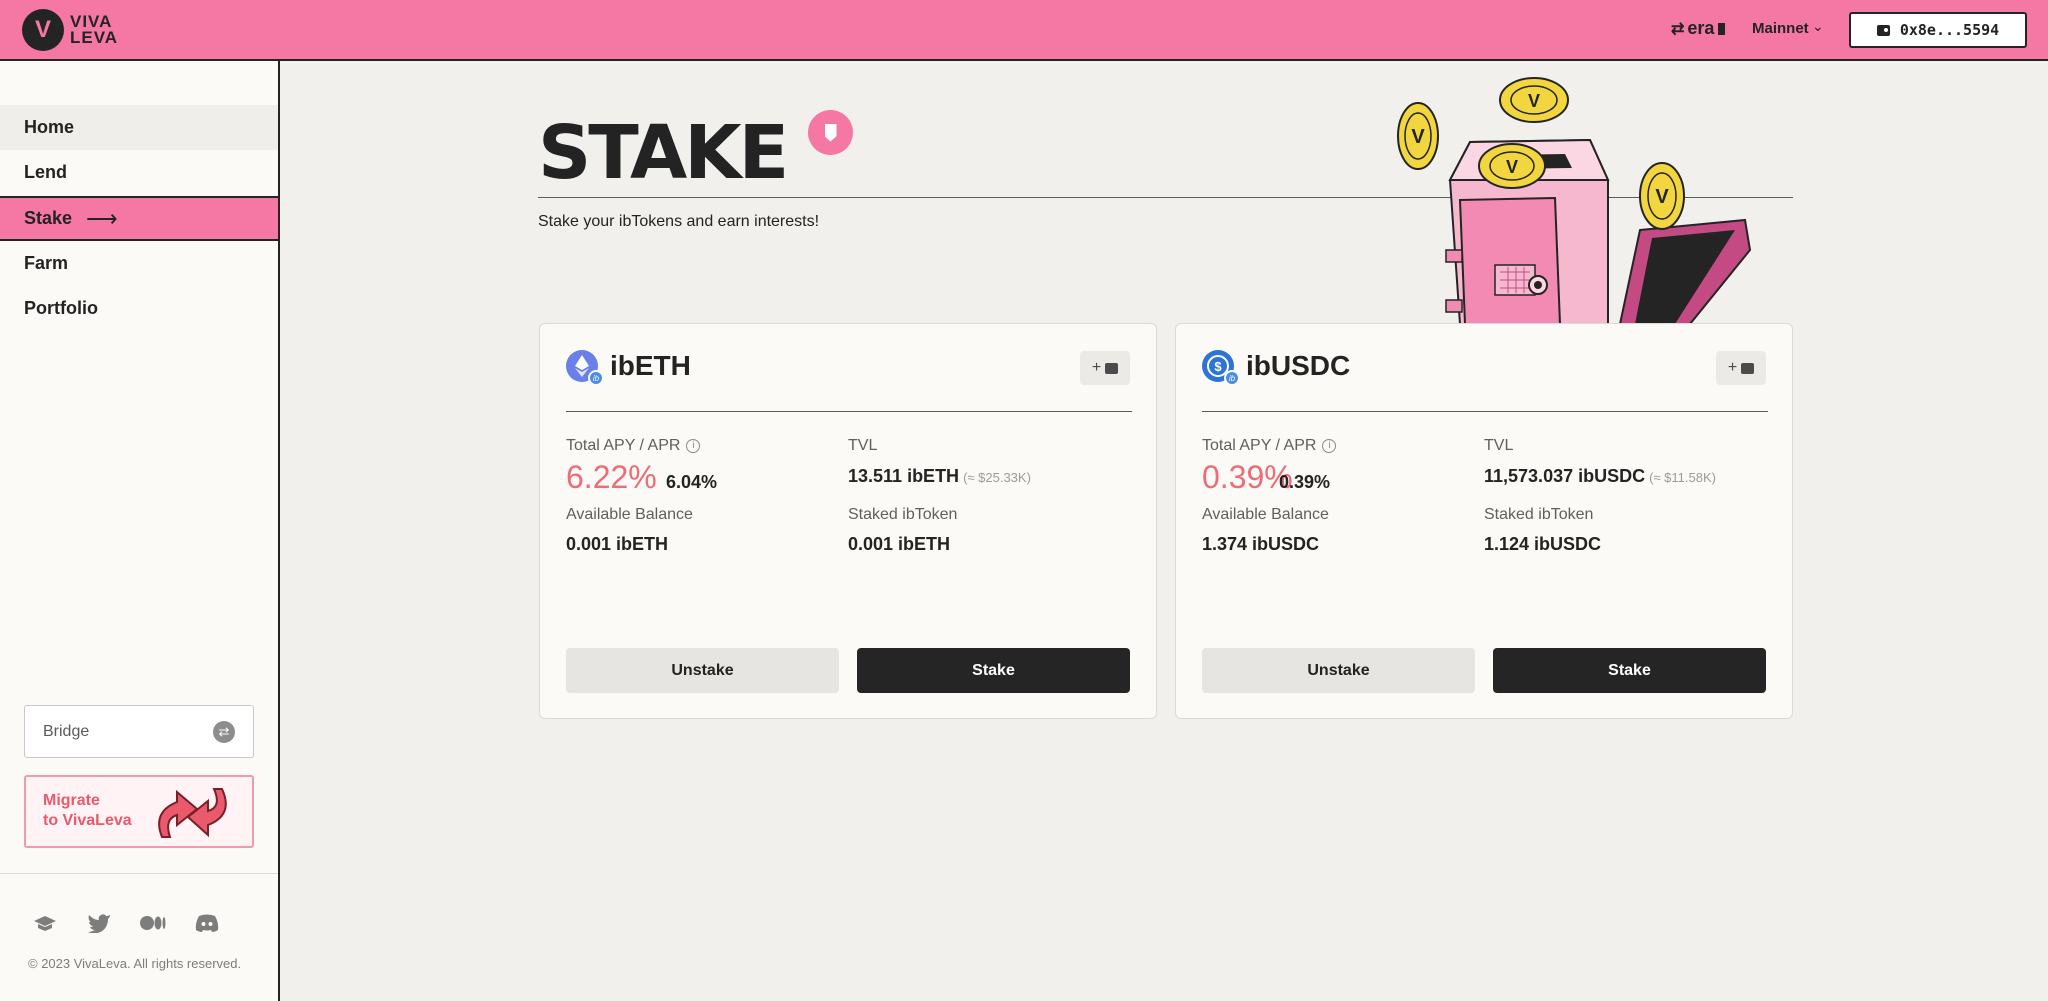  Describe the element at coordinates (207, 923) in the screenshot. I see `discord-icon` at that location.